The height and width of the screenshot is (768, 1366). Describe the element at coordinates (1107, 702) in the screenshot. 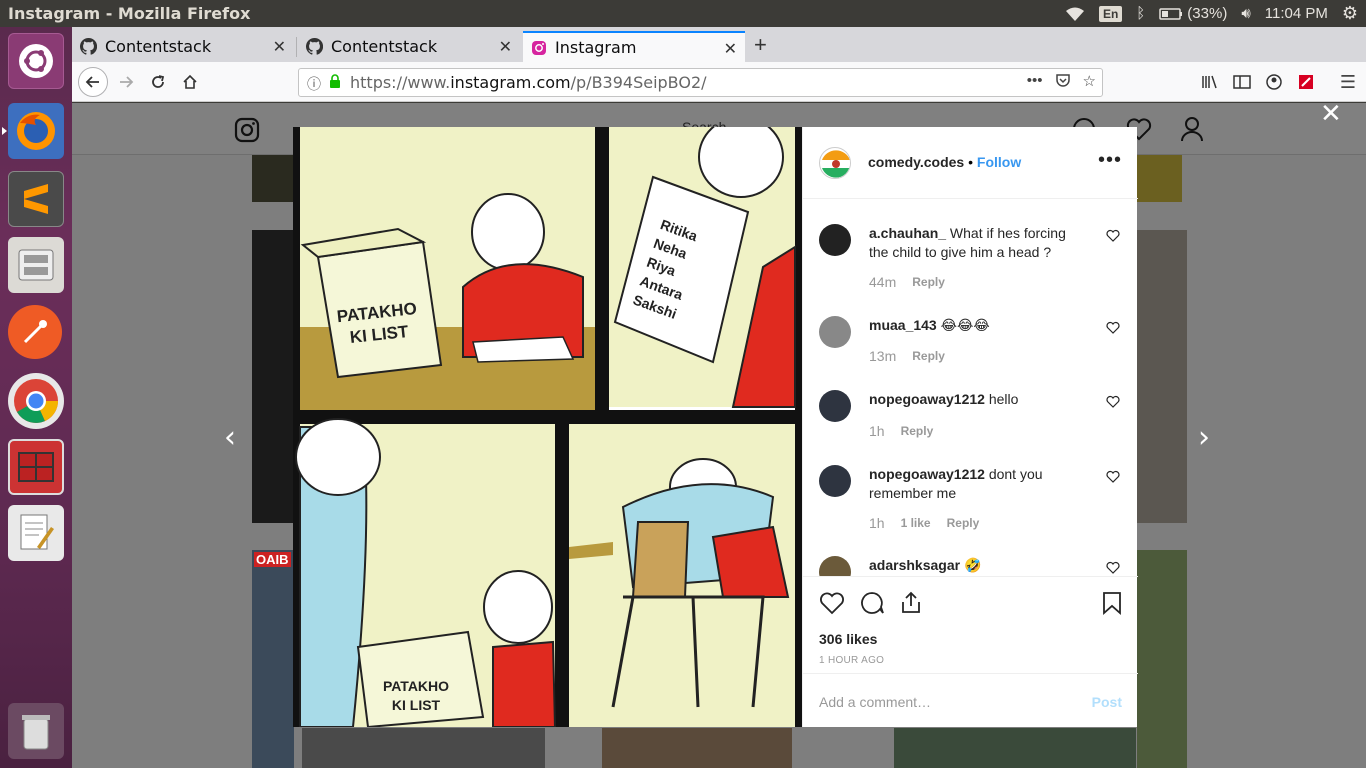

I see `post-comment-button: Post` at that location.